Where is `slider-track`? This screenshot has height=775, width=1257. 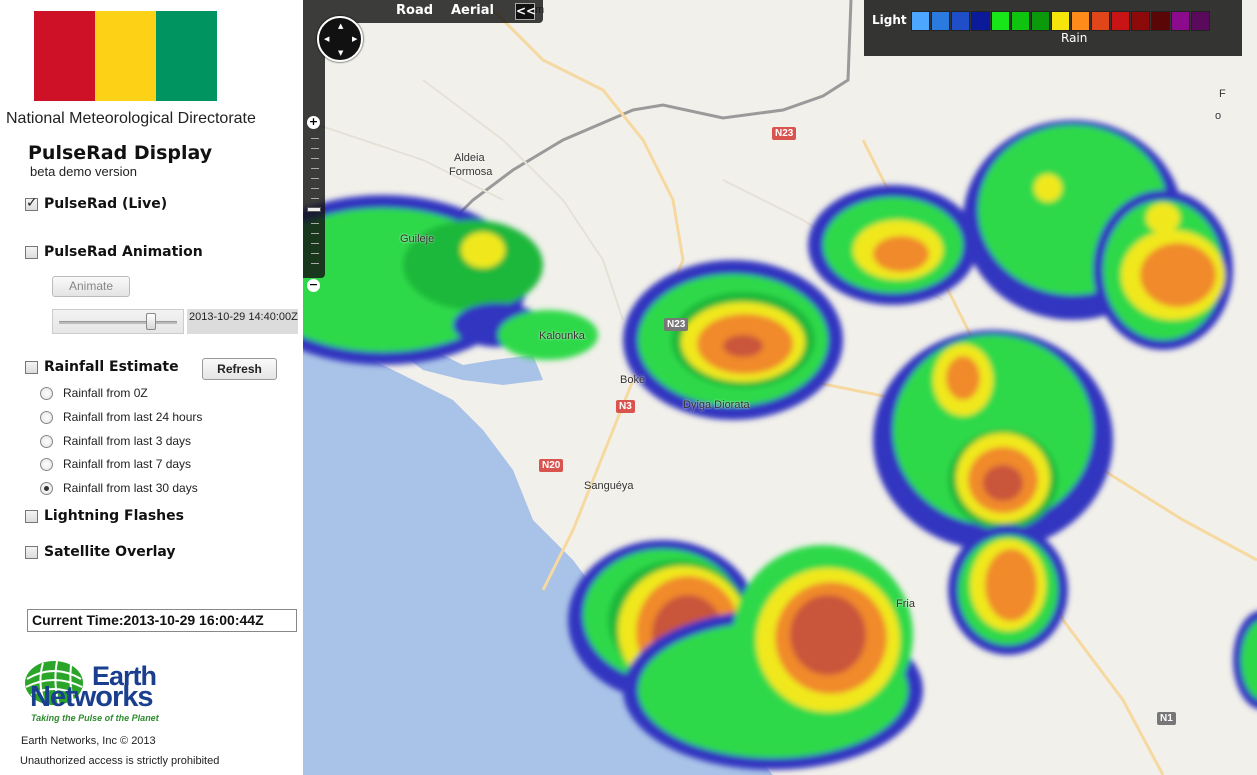 slider-track is located at coordinates (118, 322).